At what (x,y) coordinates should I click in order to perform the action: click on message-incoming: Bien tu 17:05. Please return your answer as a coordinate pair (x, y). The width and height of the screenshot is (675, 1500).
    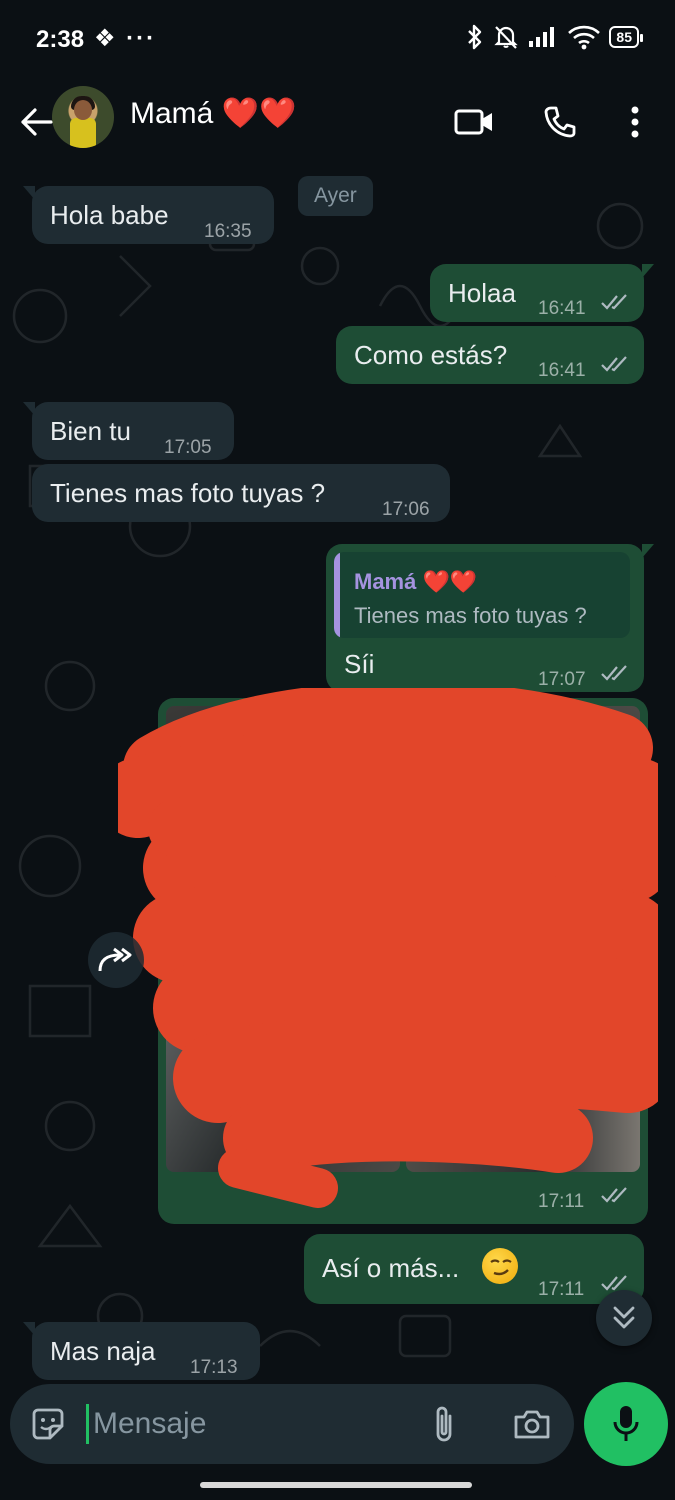
    Looking at the image, I should click on (128, 431).